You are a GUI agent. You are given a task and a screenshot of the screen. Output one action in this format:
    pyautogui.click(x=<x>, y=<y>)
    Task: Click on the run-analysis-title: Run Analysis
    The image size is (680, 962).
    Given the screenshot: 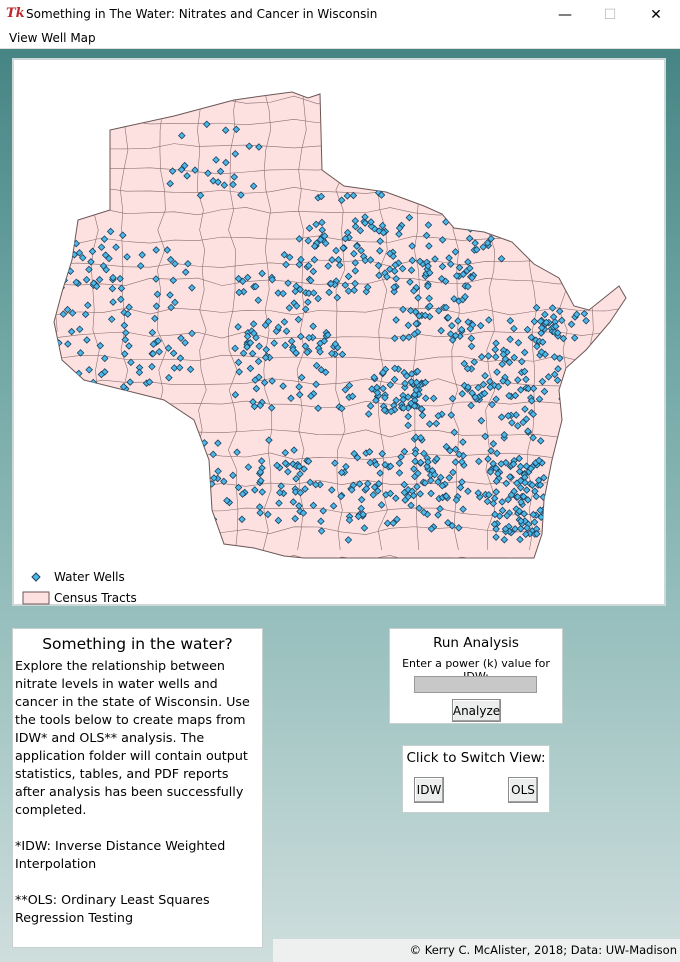 What is the action you would take?
    pyautogui.click(x=476, y=643)
    